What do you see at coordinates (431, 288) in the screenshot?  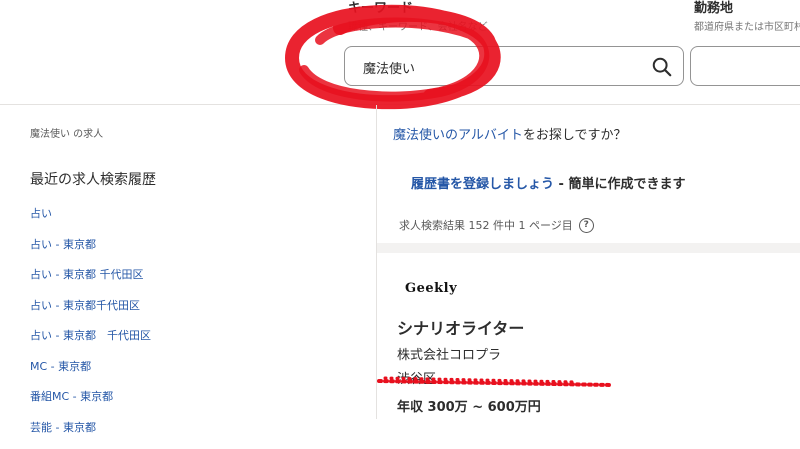 I see `company-logo: Geekly` at bounding box center [431, 288].